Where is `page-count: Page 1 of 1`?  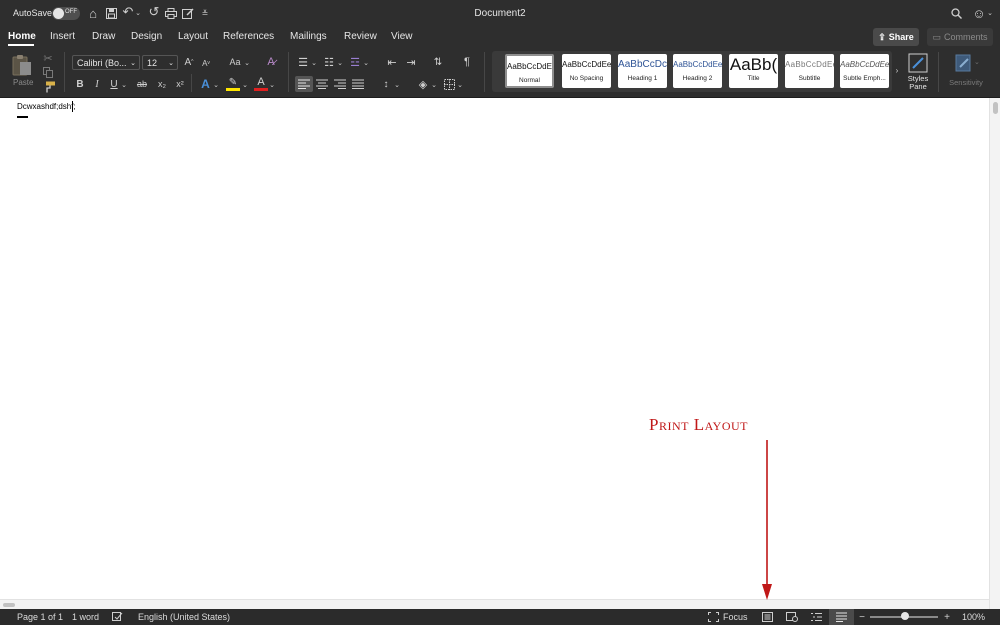 page-count: Page 1 of 1 is located at coordinates (40, 617).